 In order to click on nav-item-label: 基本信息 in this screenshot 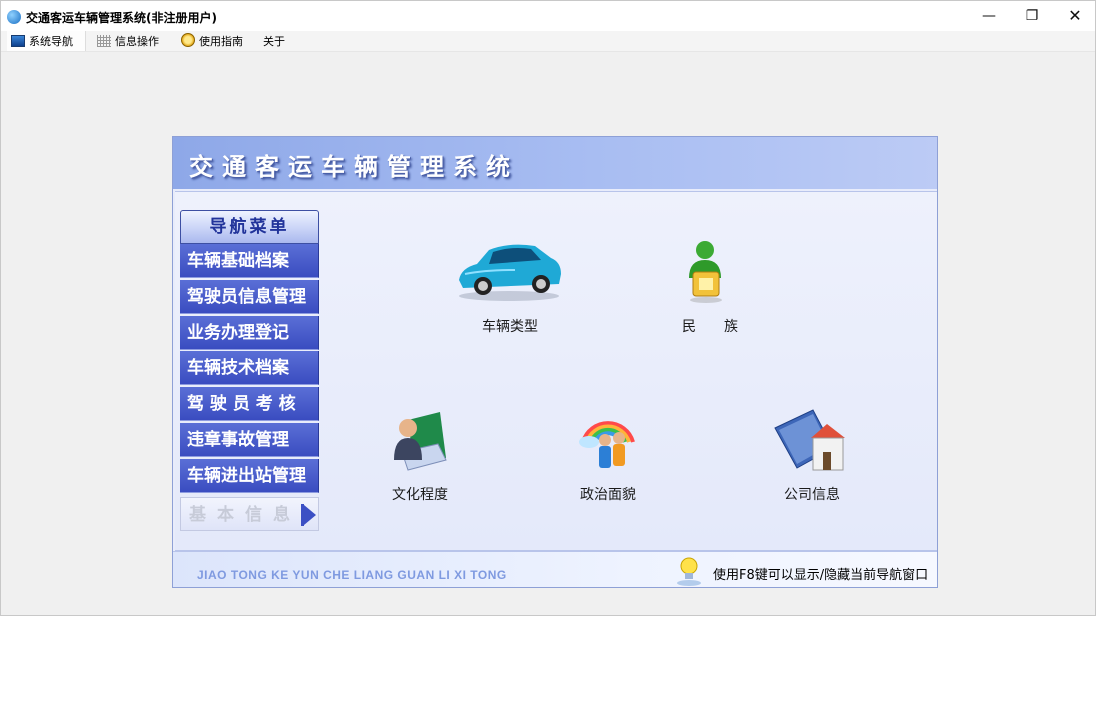, I will do `click(245, 515)`.